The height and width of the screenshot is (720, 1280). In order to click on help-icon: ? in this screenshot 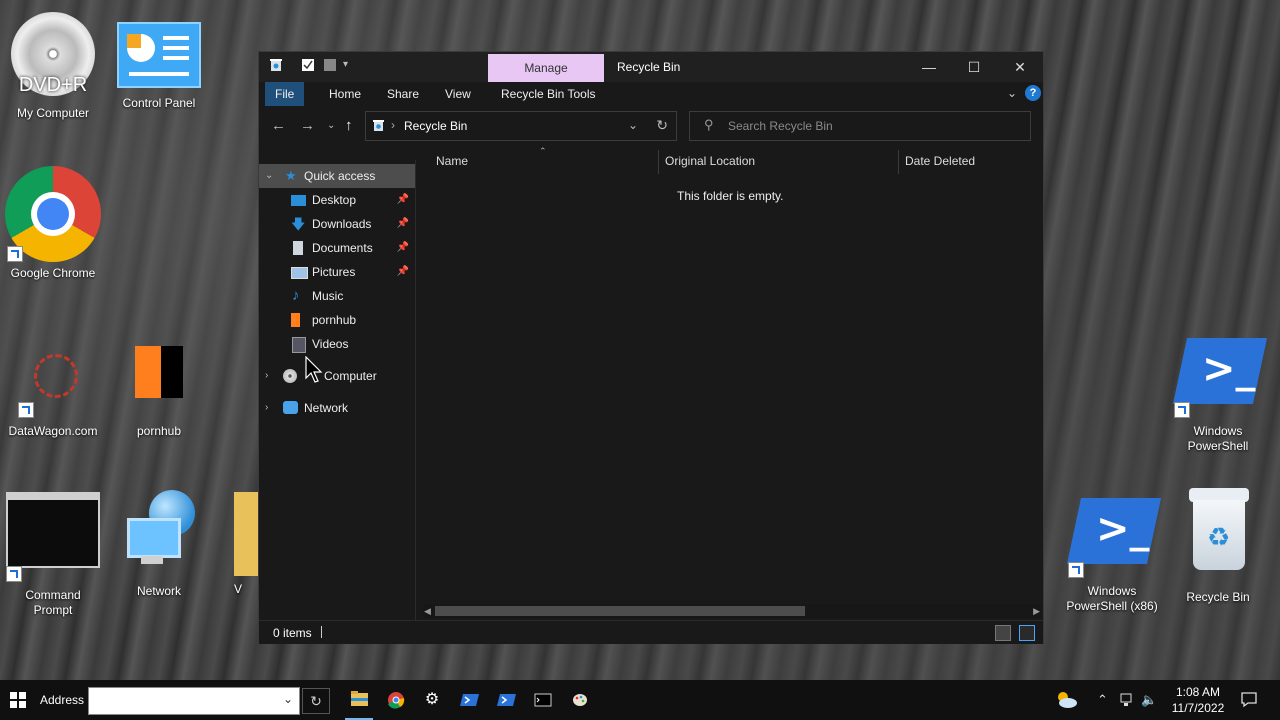, I will do `click(1033, 93)`.